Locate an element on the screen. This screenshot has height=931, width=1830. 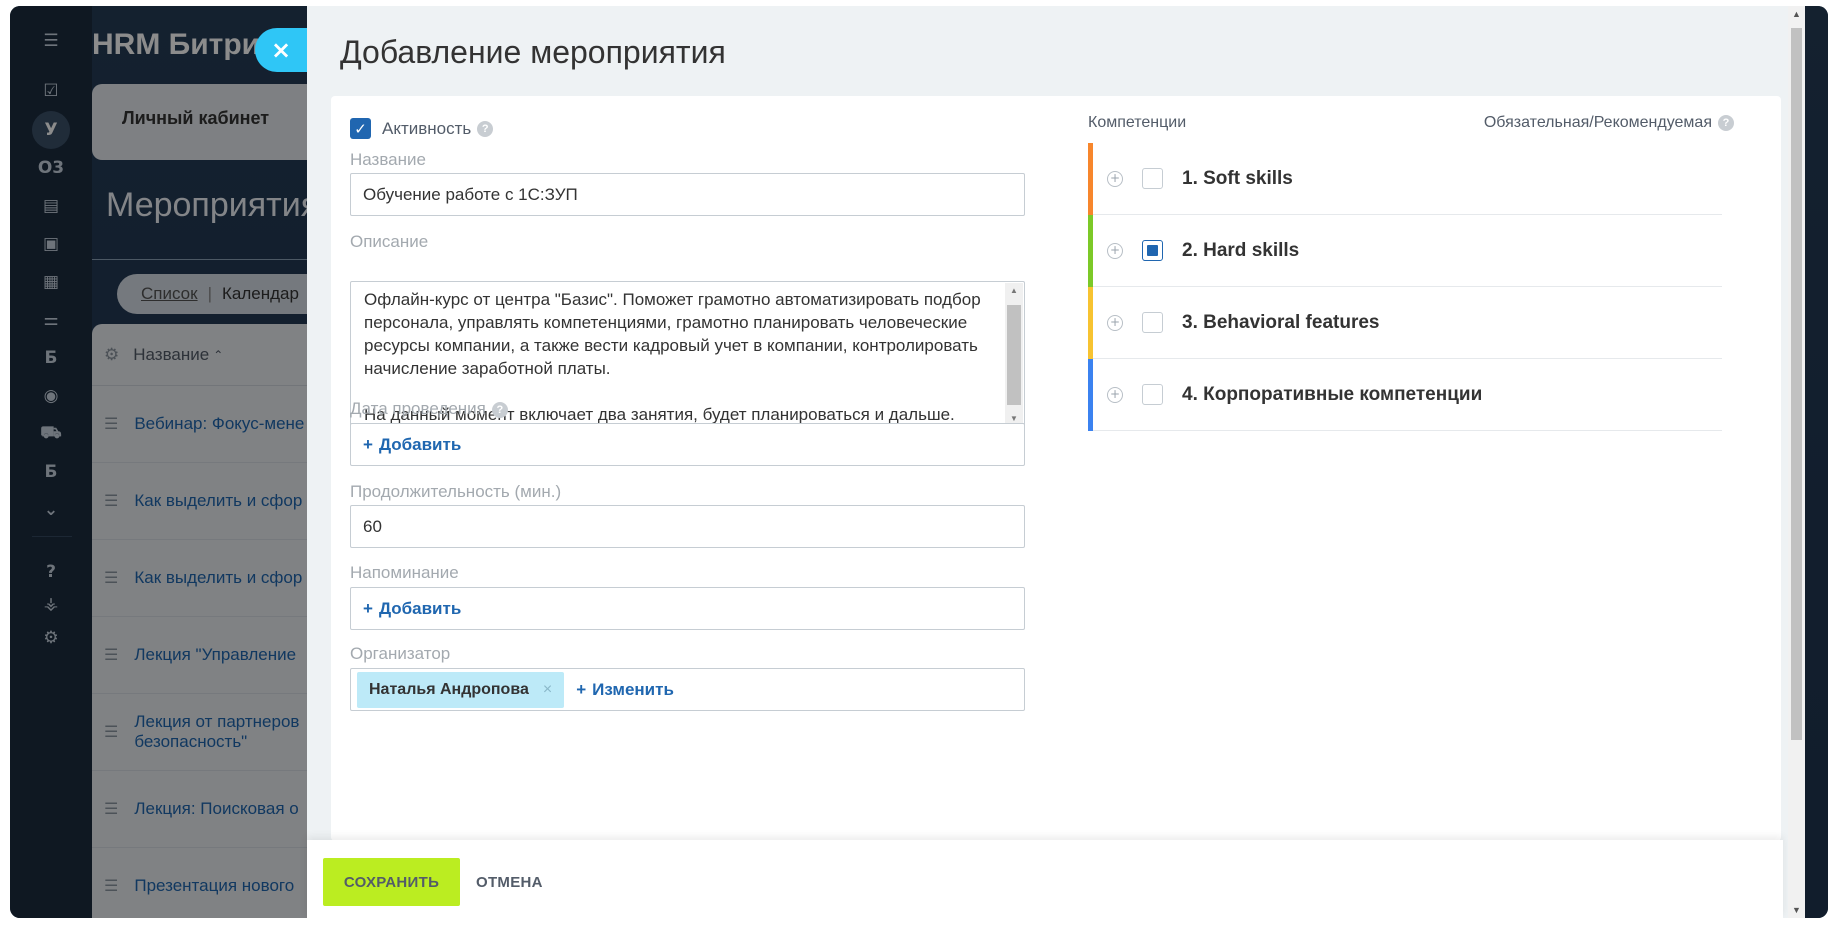
date-add-link: + Добавить is located at coordinates (412, 444).